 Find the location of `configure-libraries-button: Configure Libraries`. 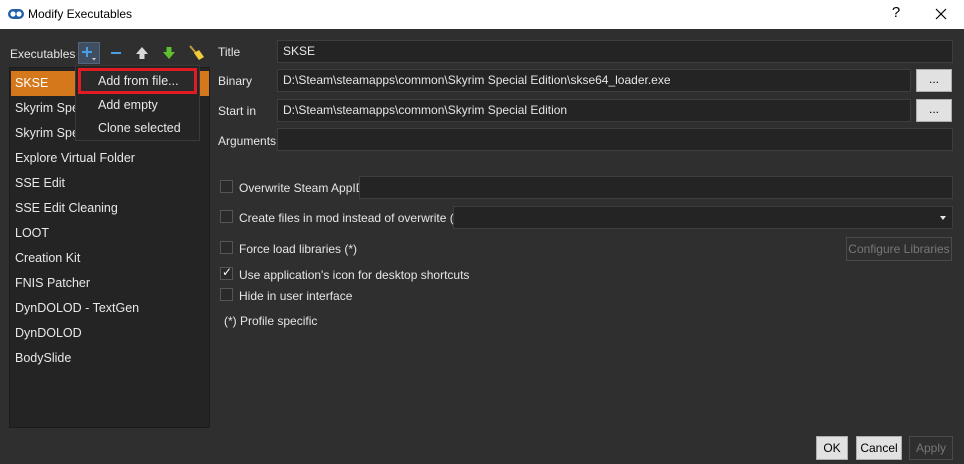

configure-libraries-button: Configure Libraries is located at coordinates (899, 249).